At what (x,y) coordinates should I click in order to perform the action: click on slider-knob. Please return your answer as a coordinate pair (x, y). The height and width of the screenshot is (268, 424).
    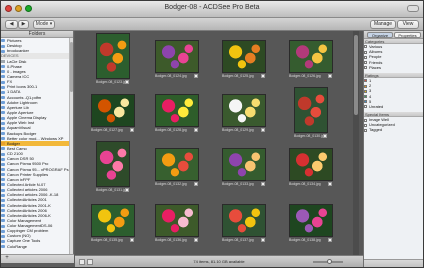
    Looking at the image, I should click on (329, 261).